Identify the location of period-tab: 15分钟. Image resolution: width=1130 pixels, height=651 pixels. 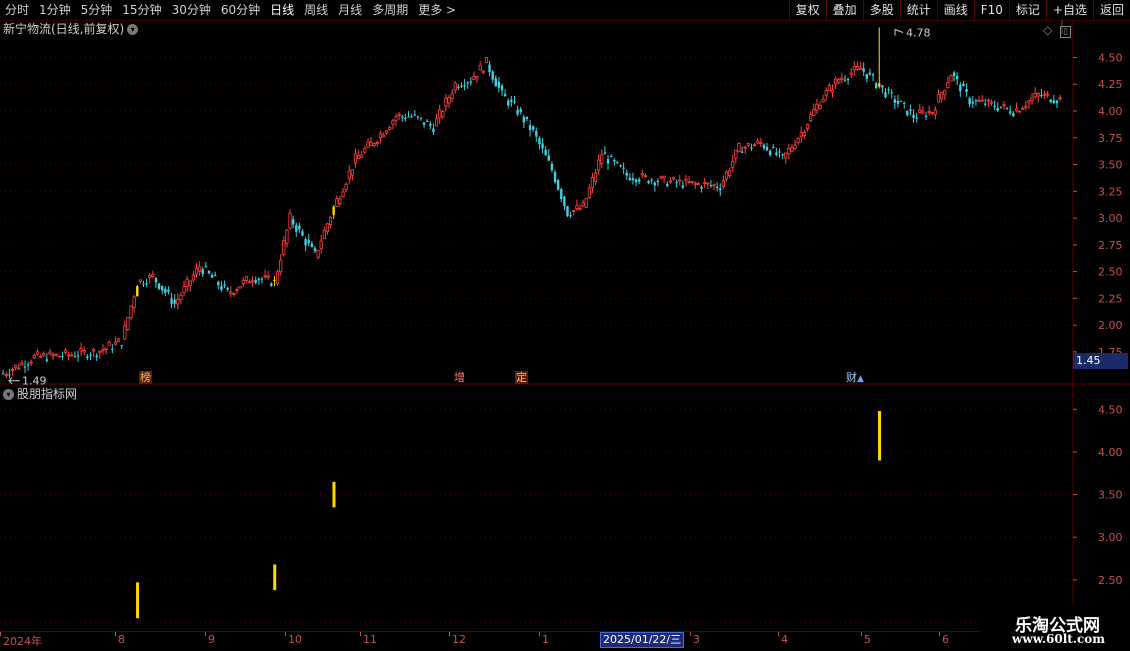
(141, 10).